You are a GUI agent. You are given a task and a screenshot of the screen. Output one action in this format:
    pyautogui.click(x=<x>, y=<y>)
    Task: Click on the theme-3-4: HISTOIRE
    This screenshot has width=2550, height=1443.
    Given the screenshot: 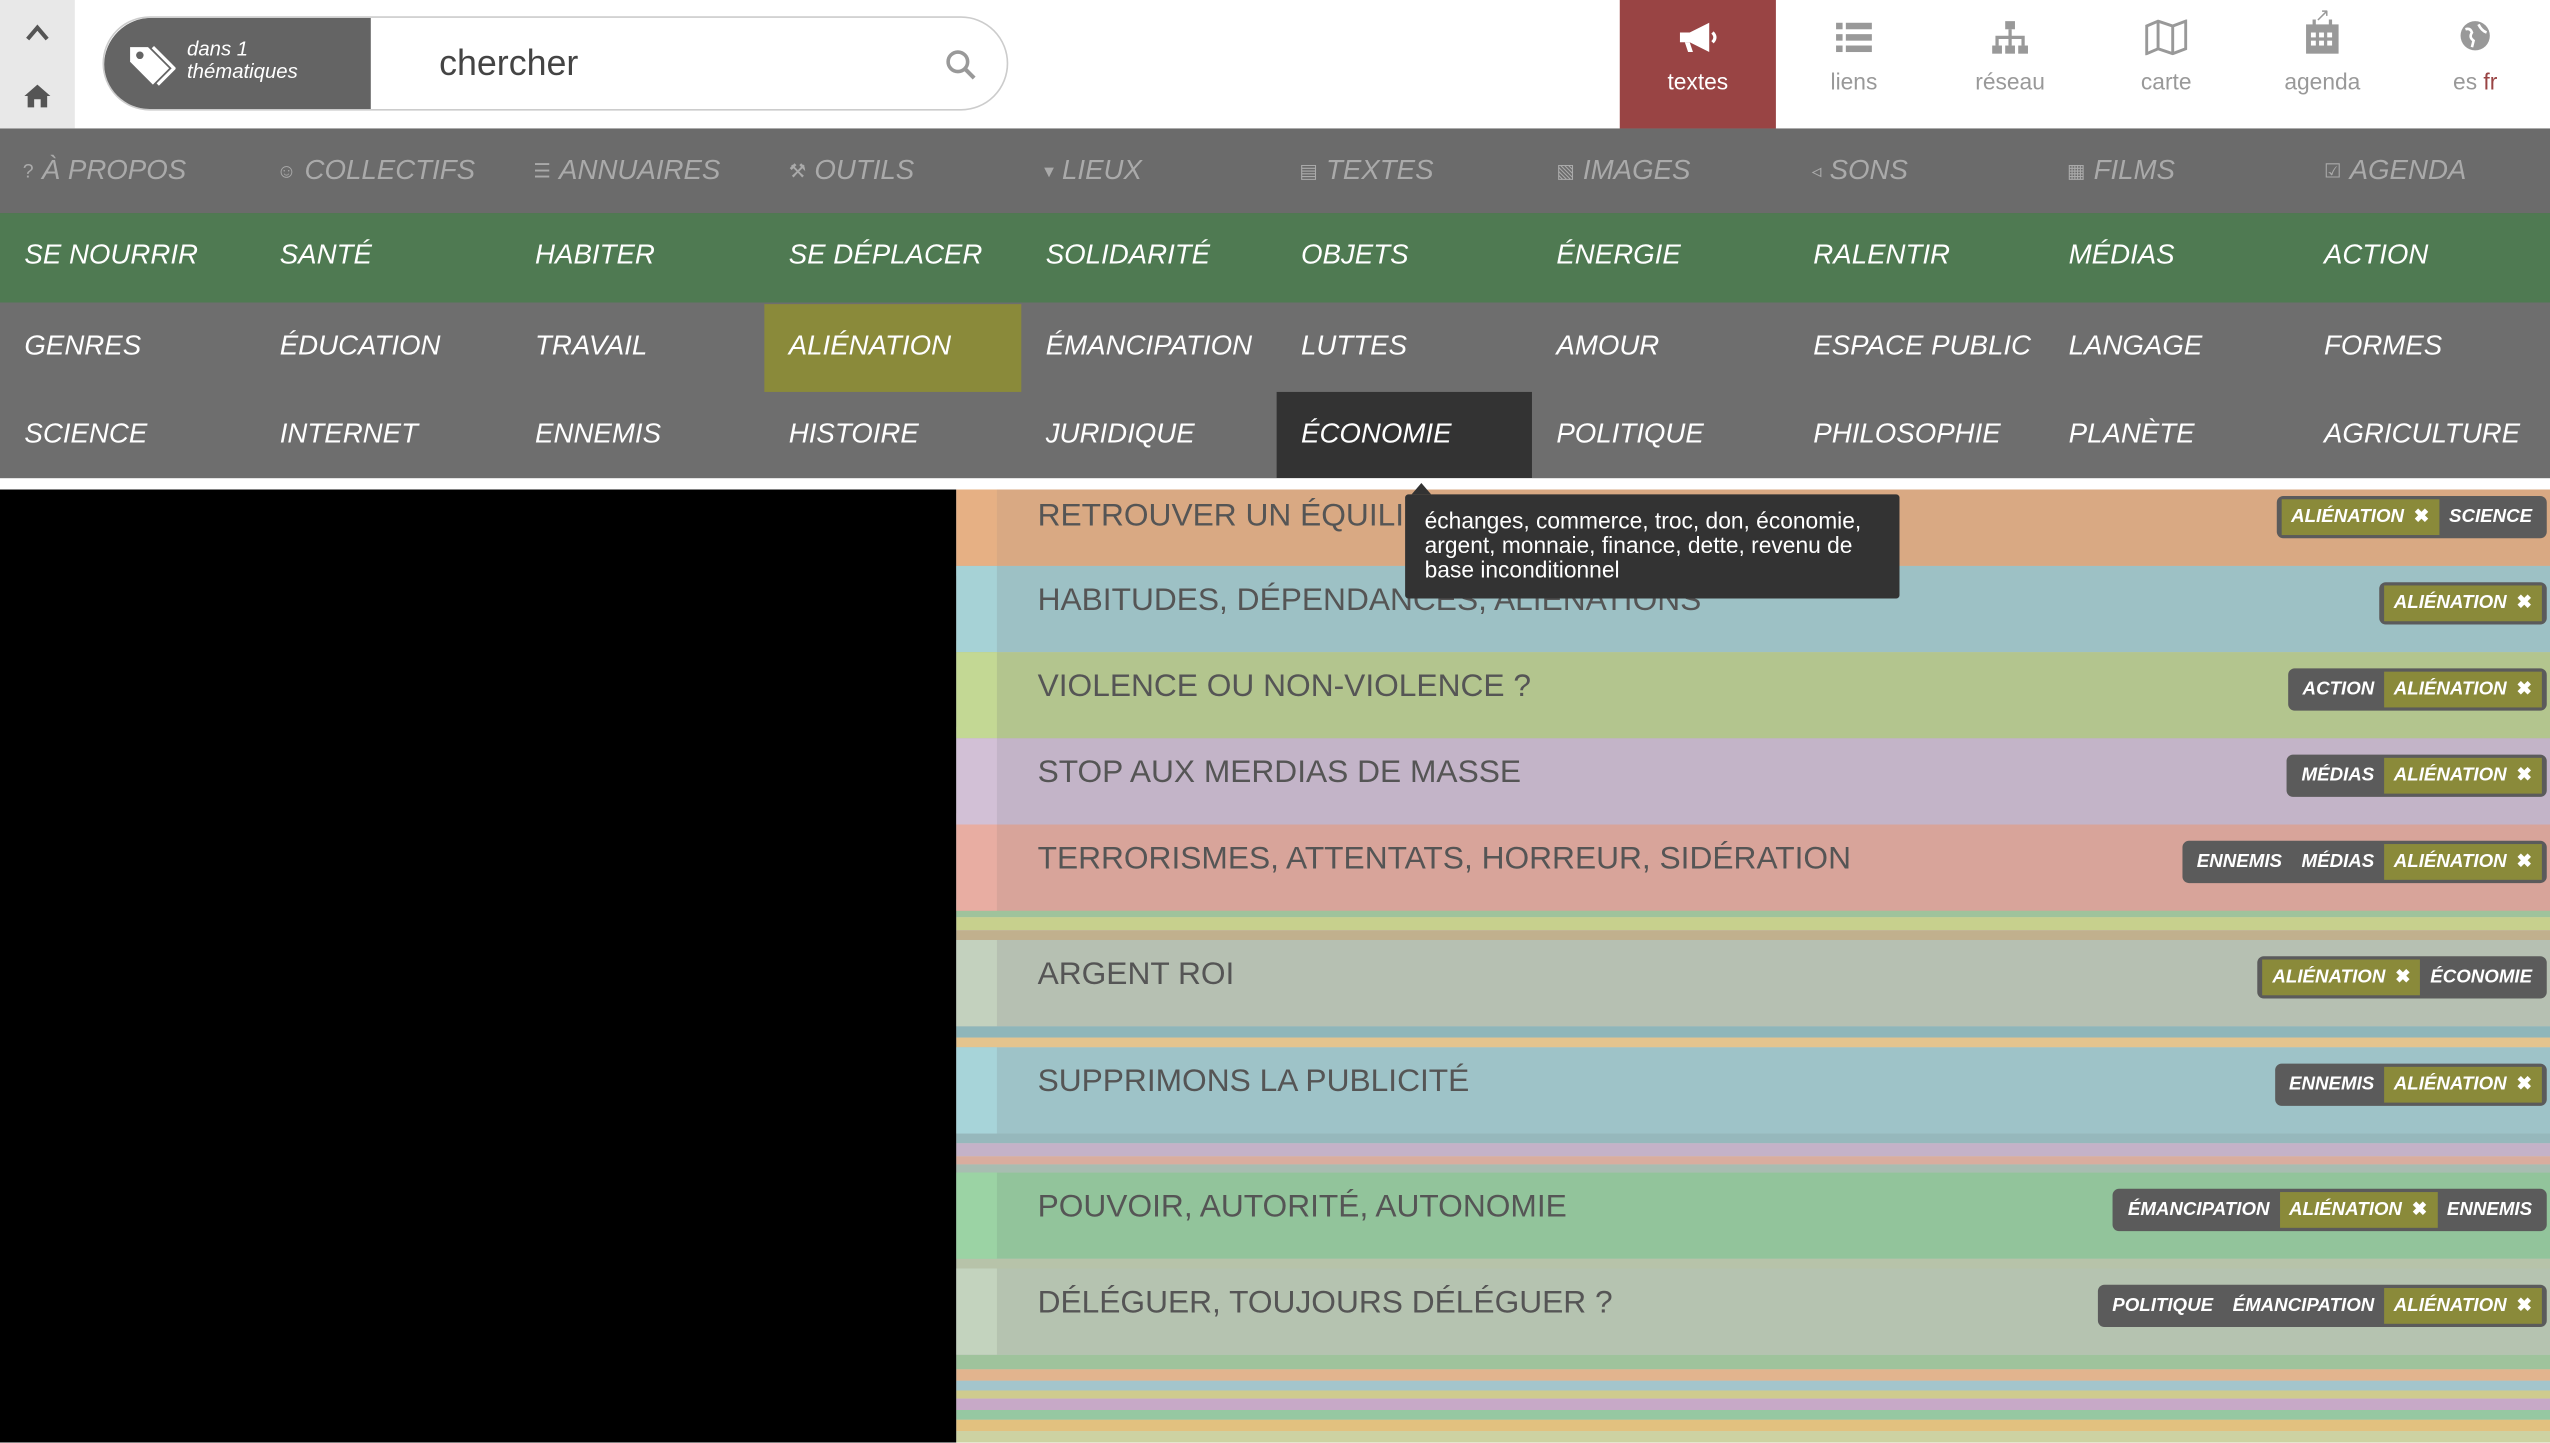 What is the action you would take?
    pyautogui.click(x=892, y=436)
    